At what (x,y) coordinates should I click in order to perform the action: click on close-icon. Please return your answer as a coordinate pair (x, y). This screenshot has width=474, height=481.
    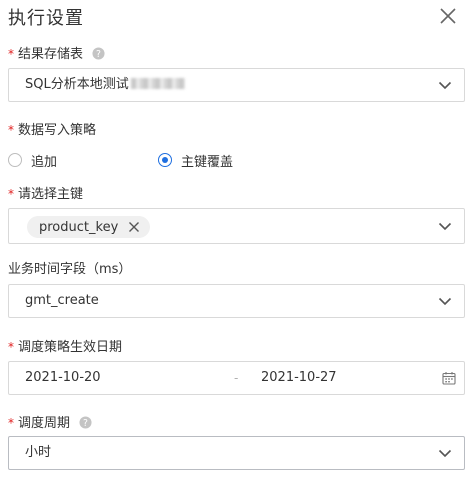
    Looking at the image, I should click on (448, 16).